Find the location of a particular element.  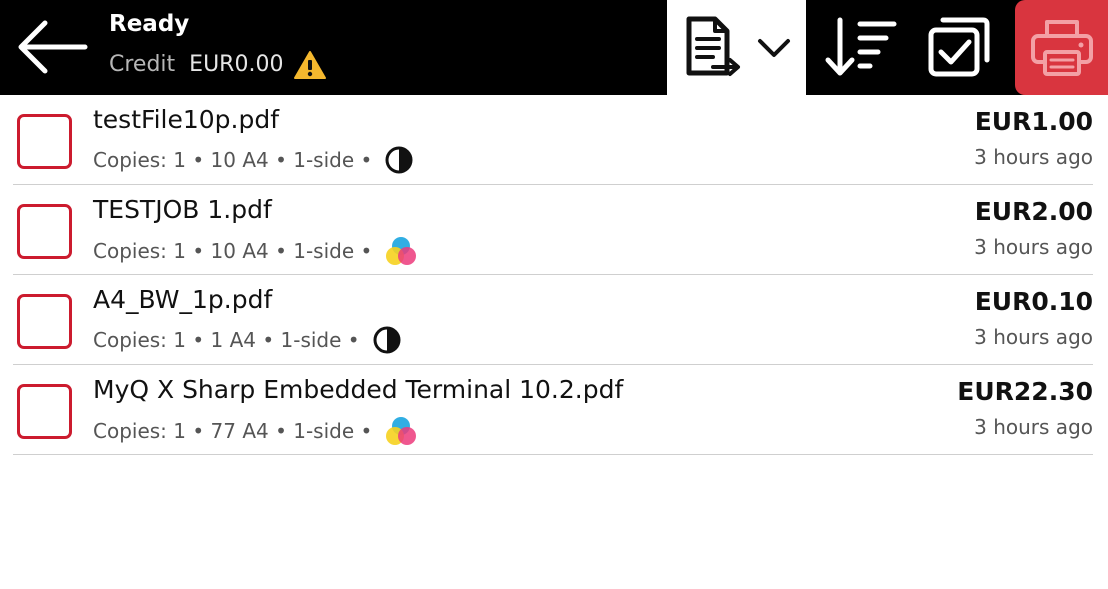

select-all-icon is located at coordinates (959, 47).